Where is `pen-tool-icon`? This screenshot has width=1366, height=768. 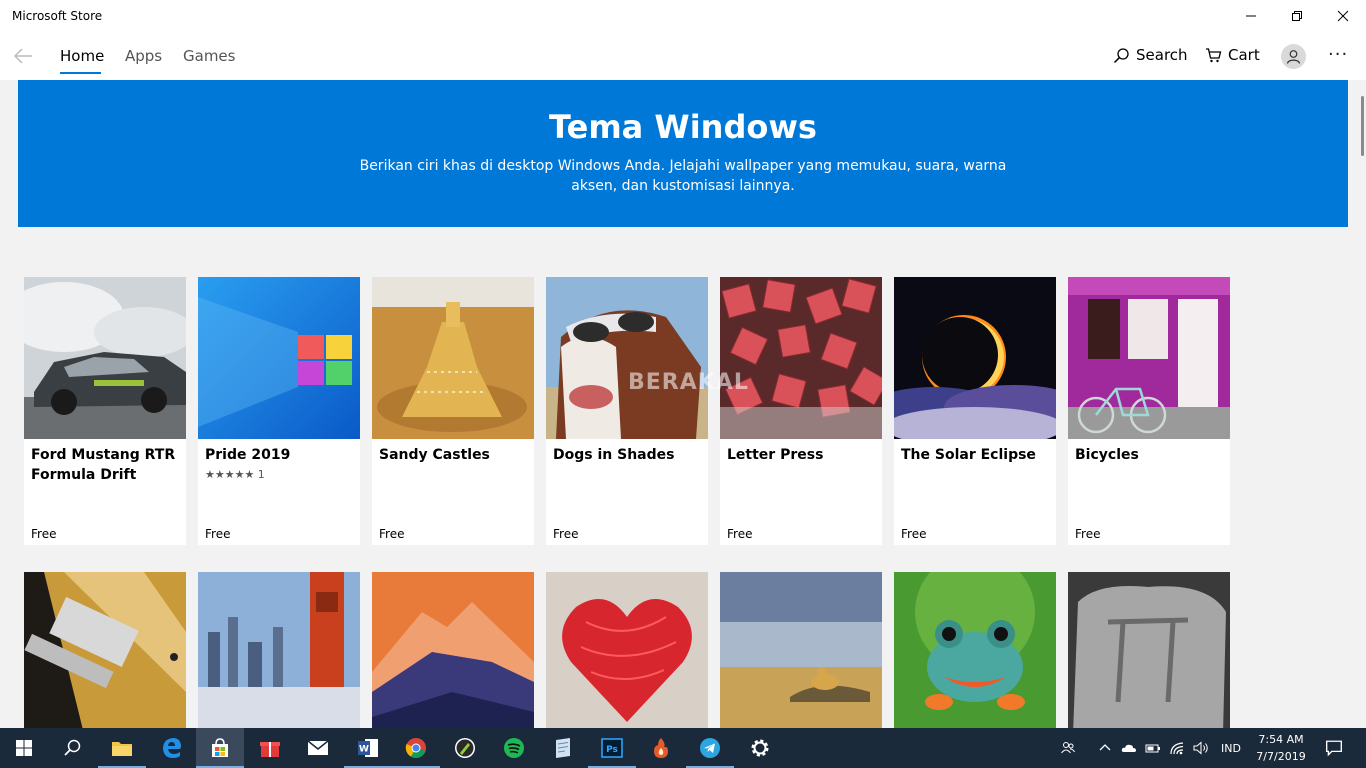
pen-tool-icon is located at coordinates (465, 748).